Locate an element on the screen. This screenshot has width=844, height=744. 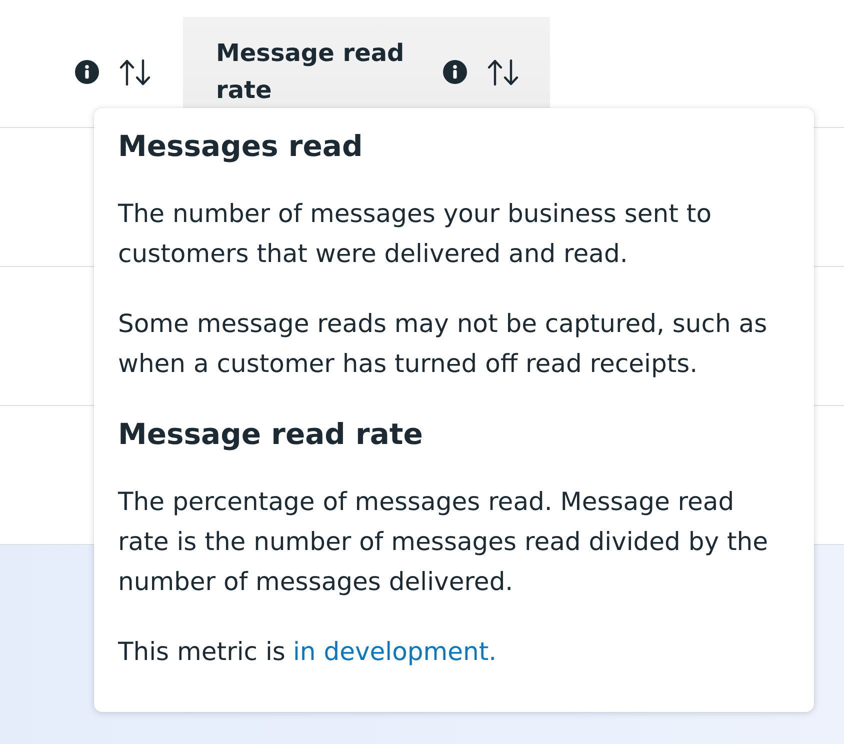
tooltip-text: The number of messages your business sent to customers that were delivered and read. is located at coordinates (415, 234).